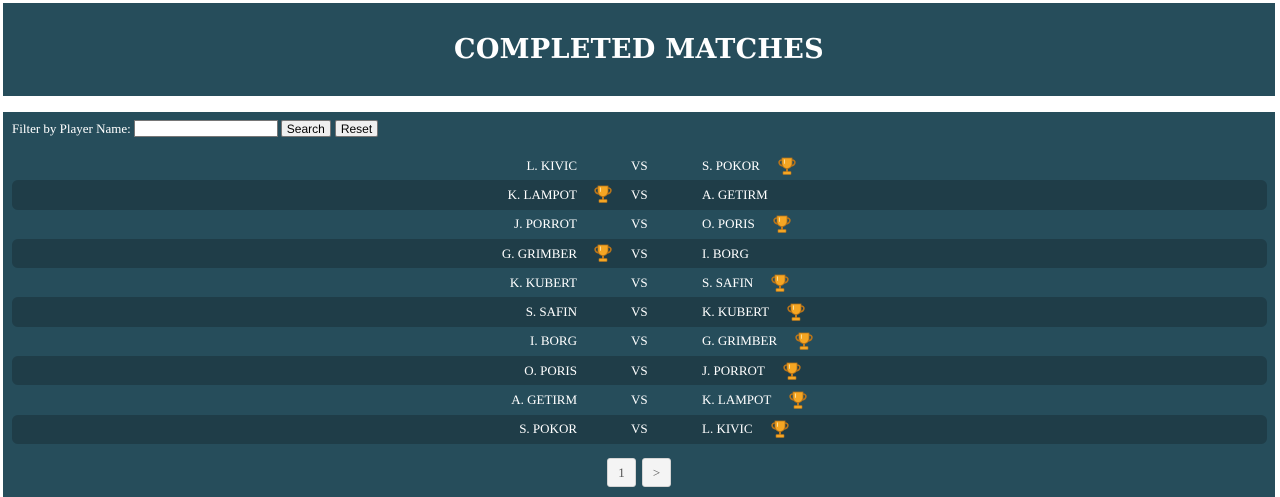 Image resolution: width=1280 pixels, height=497 pixels. I want to click on player1-name: A. GETIRM, so click(544, 400).